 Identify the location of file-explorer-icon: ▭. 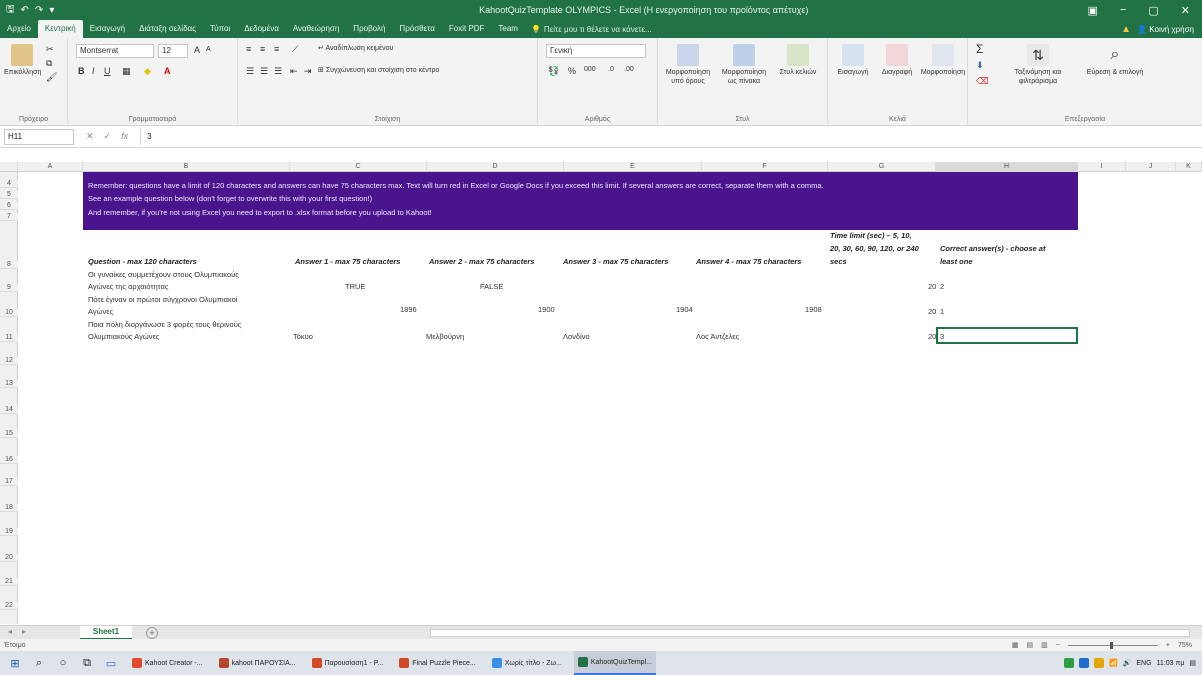
(111, 663).